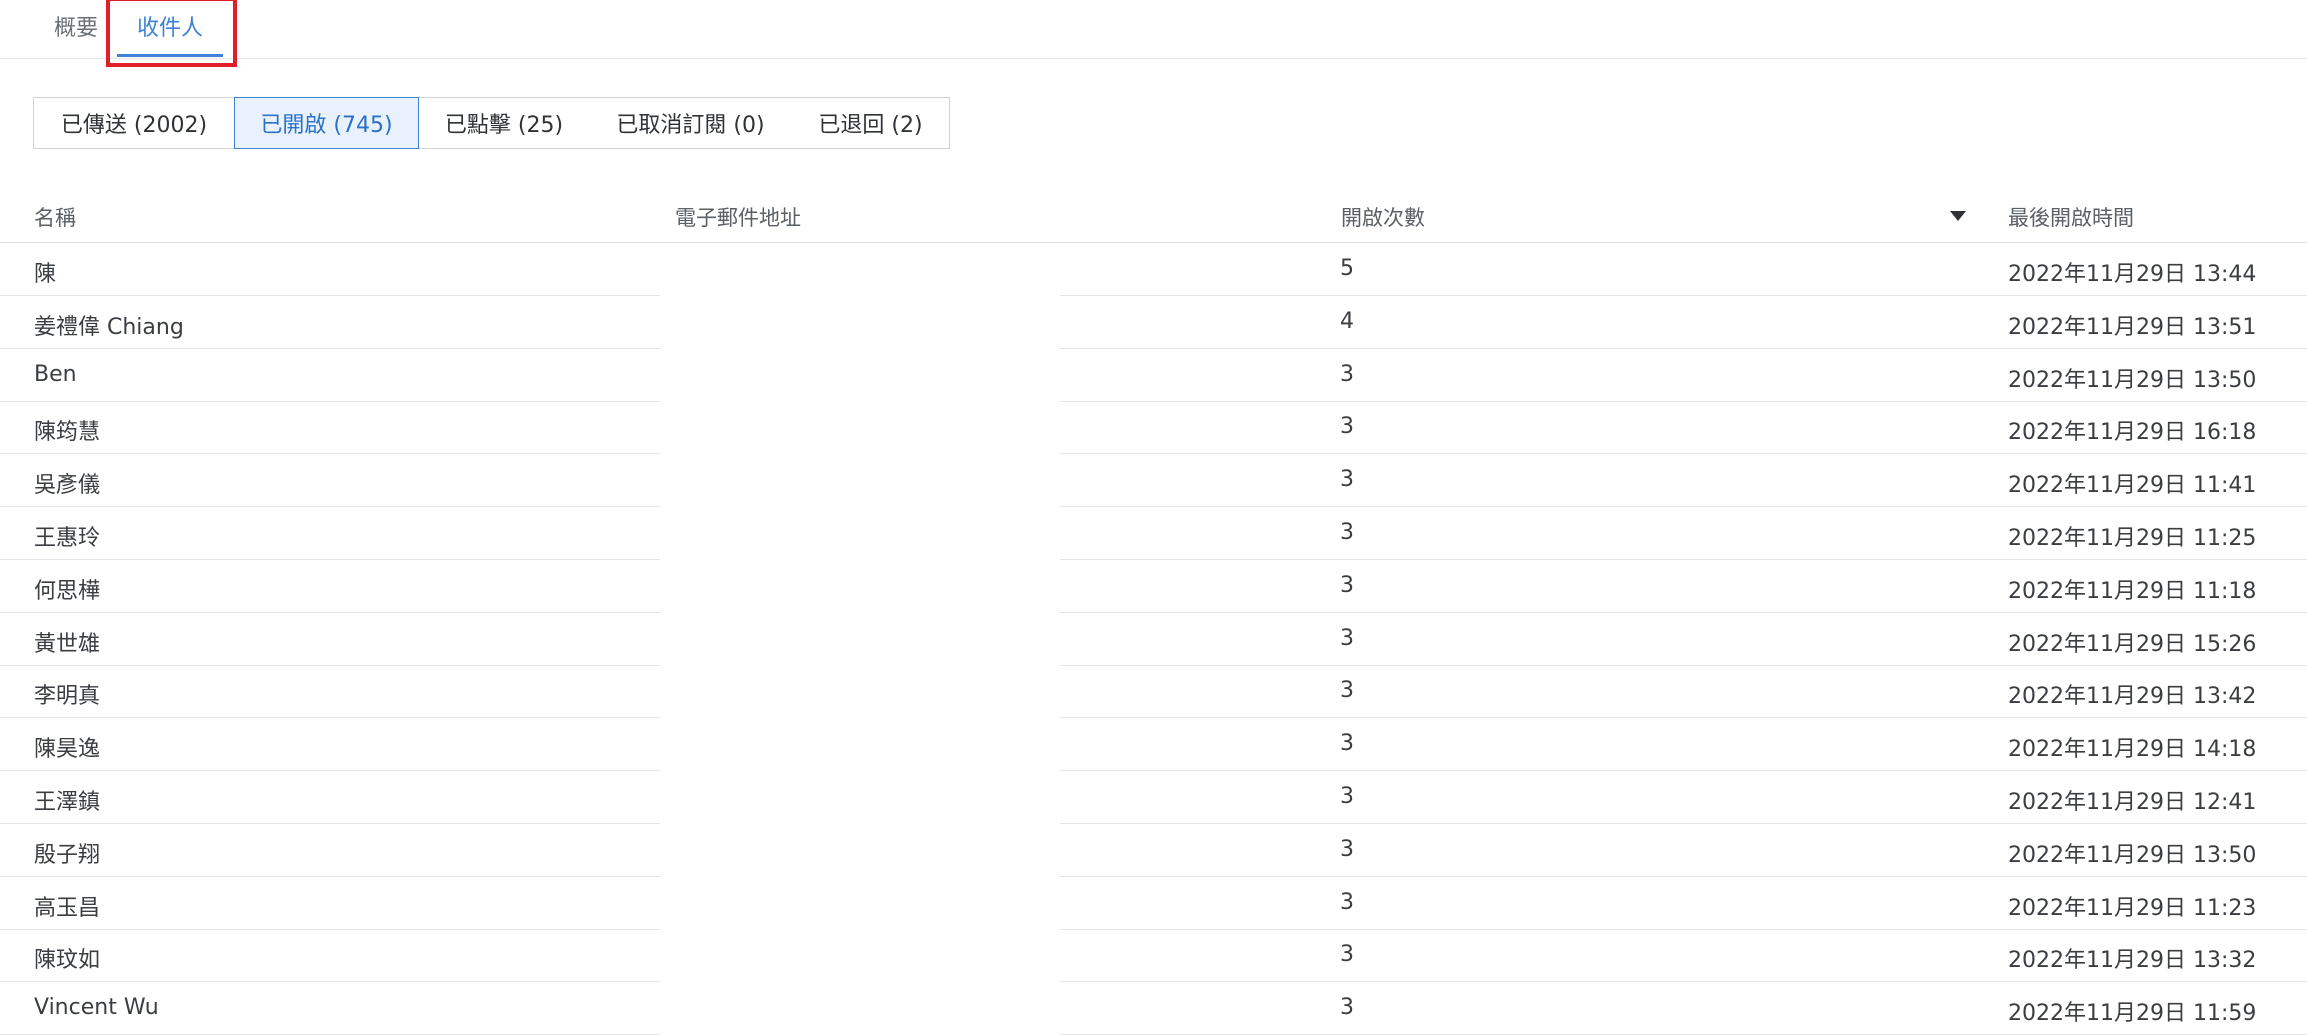 The width and height of the screenshot is (2307, 1035). I want to click on table-row: 姜禮偉 Chiang 4 2022年11月29日 13:51, so click(1153, 322).